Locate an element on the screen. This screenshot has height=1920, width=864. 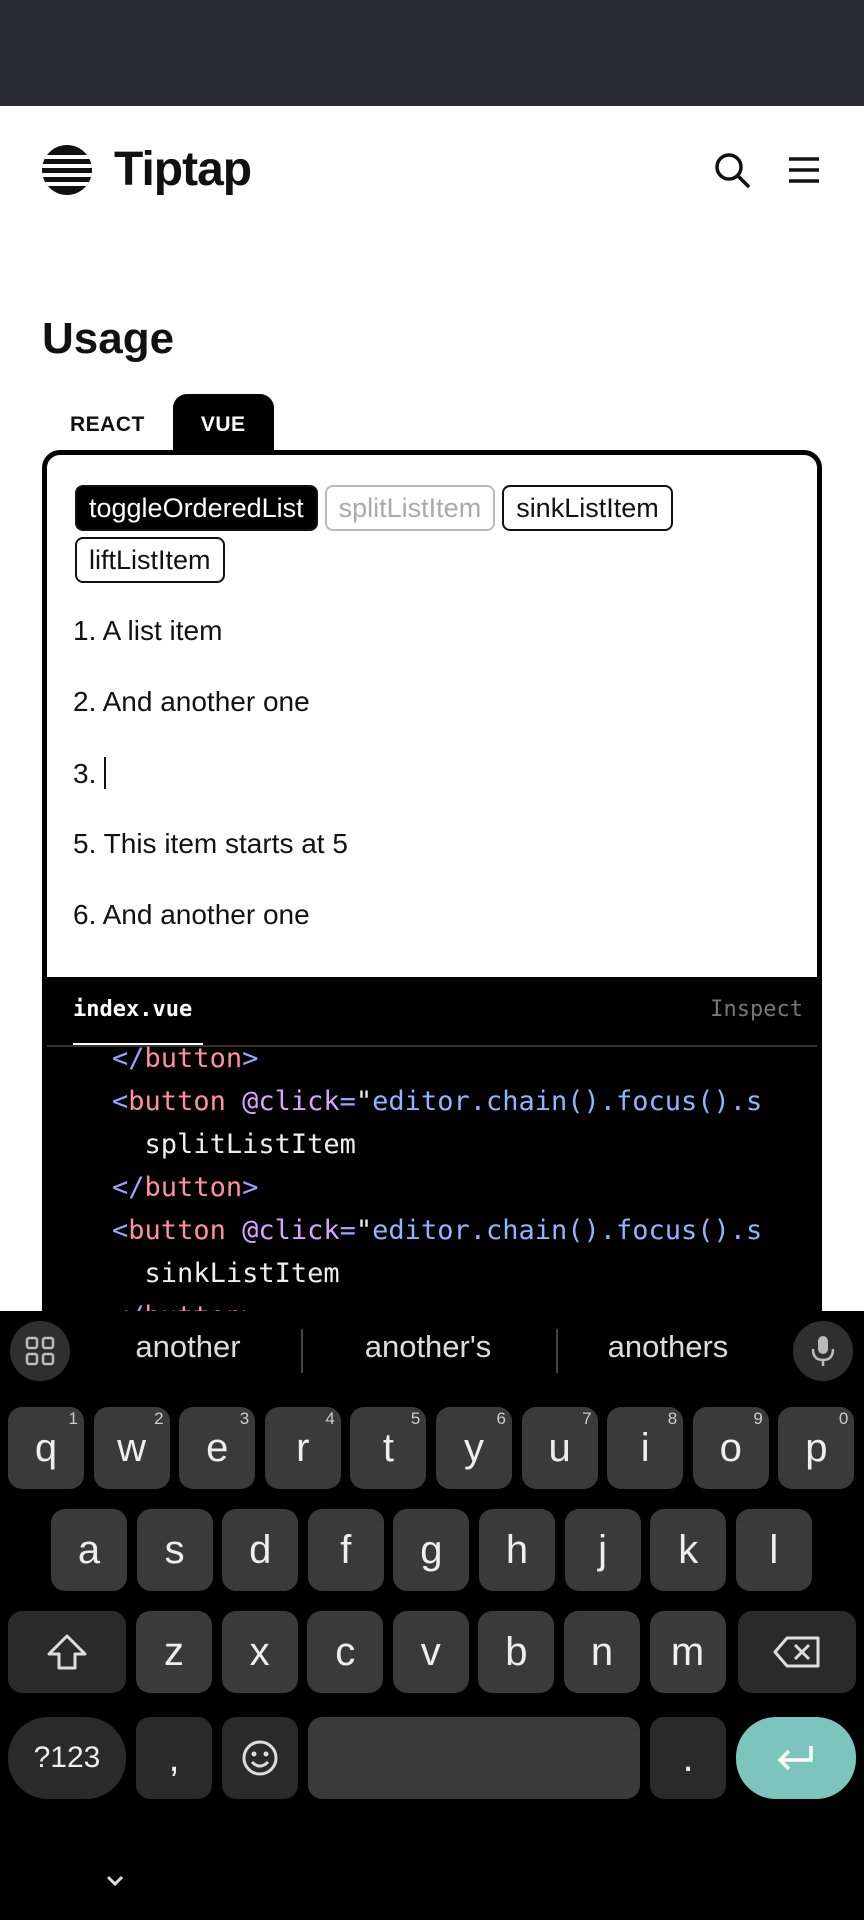
key-label: q is located at coordinates (46, 1447).